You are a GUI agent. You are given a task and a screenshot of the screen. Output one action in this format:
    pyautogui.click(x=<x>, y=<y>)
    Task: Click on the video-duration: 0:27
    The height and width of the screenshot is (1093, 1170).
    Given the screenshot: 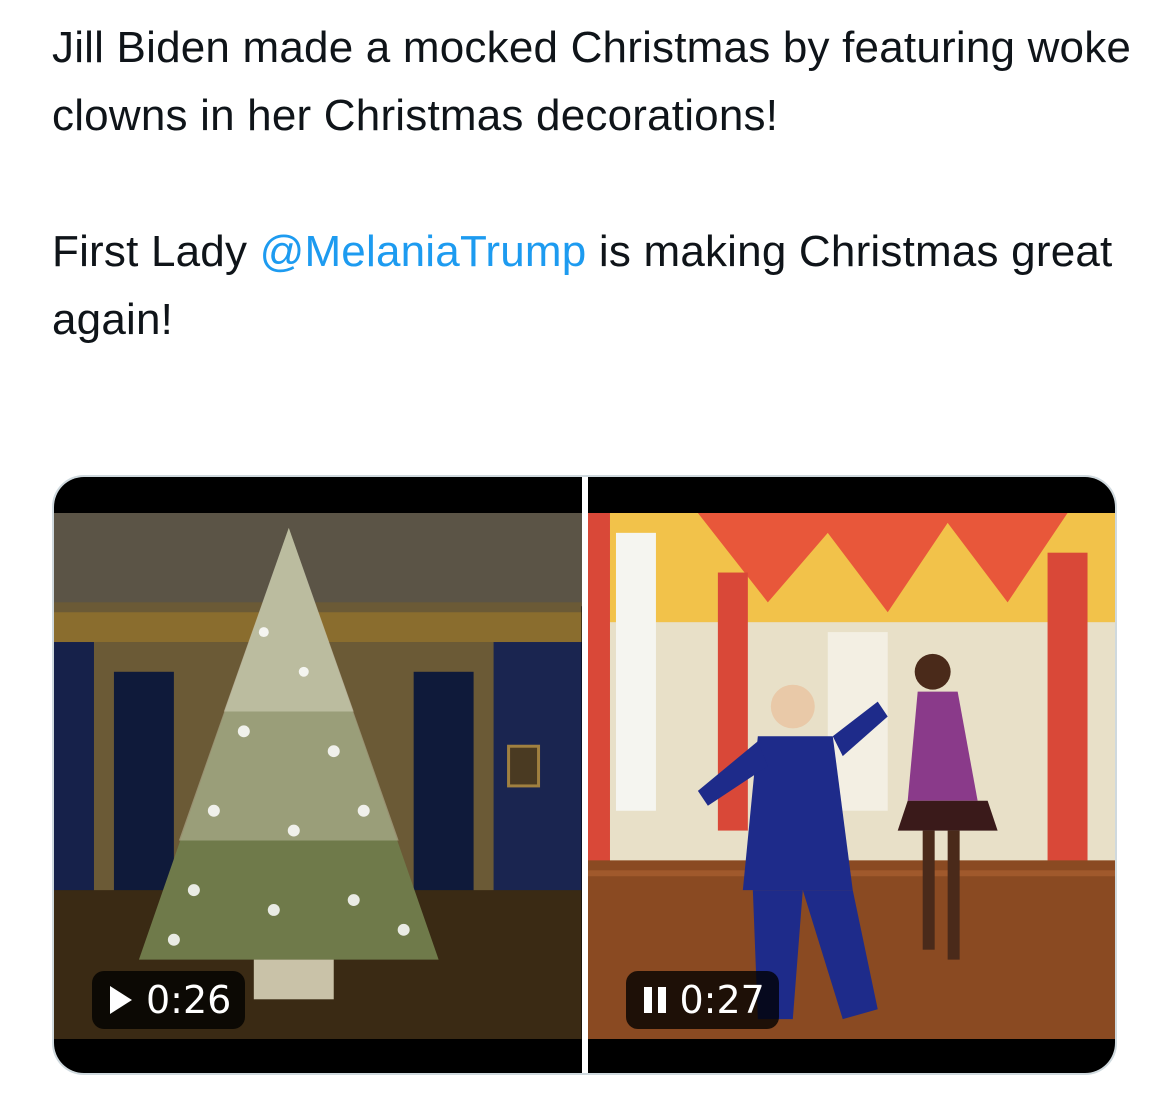 What is the action you would take?
    pyautogui.click(x=722, y=1000)
    